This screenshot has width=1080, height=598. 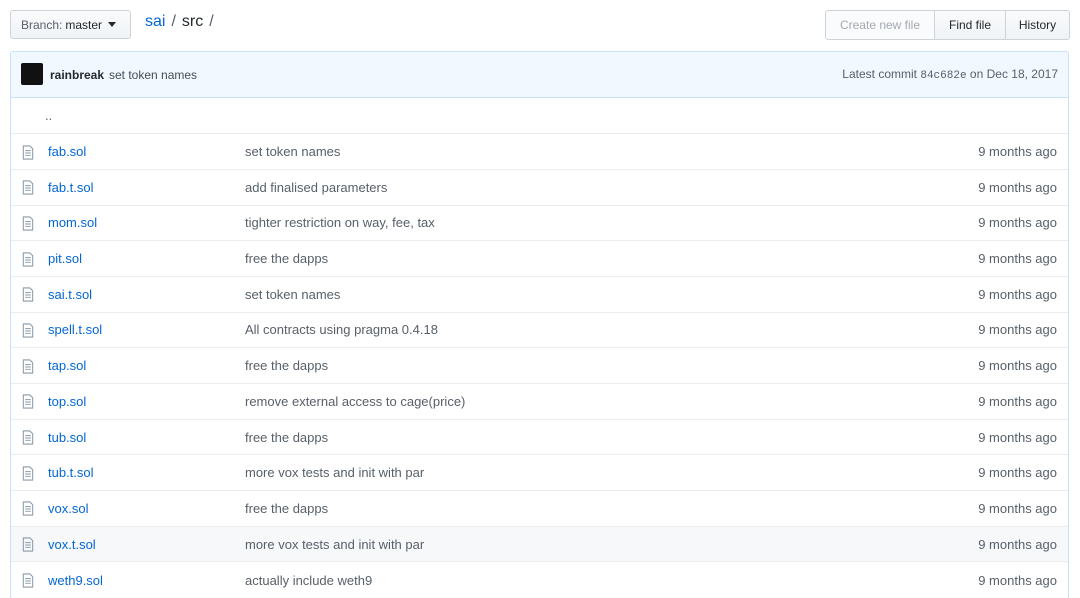 I want to click on file-name-link: spell.t.sol, so click(x=75, y=329).